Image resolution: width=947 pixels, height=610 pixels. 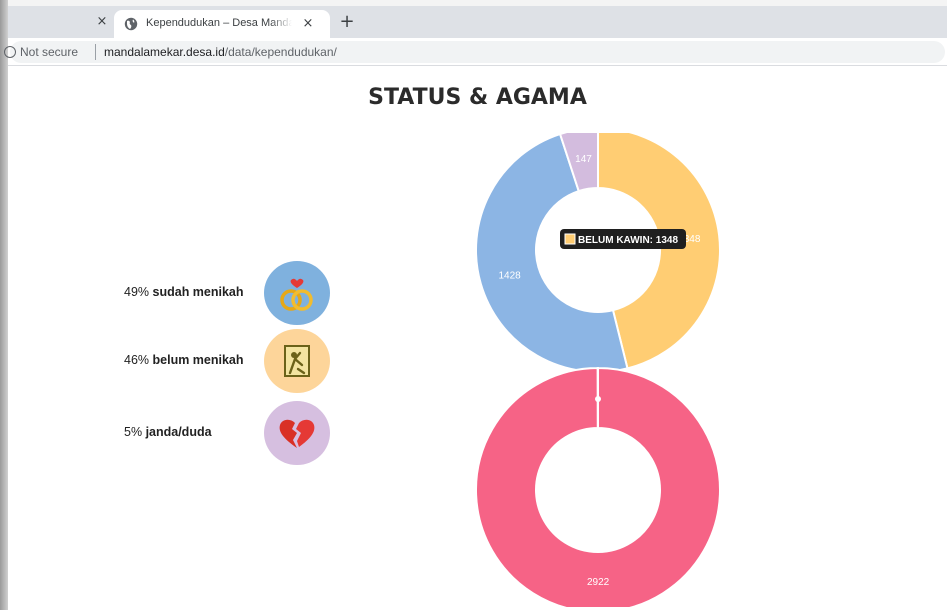 I want to click on new-tab-button: +, so click(x=347, y=23).